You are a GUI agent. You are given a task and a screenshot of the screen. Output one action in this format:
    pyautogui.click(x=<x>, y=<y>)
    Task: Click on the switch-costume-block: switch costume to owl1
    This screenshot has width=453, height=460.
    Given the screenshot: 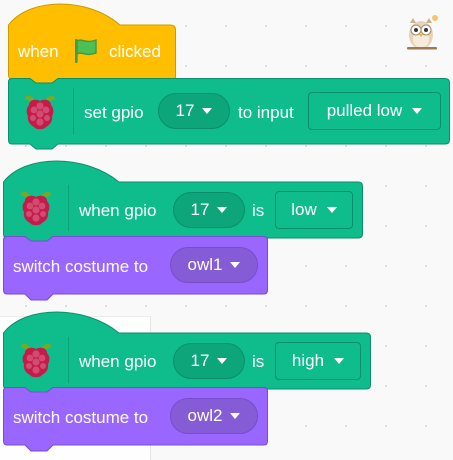 What is the action you would take?
    pyautogui.click(x=136, y=271)
    